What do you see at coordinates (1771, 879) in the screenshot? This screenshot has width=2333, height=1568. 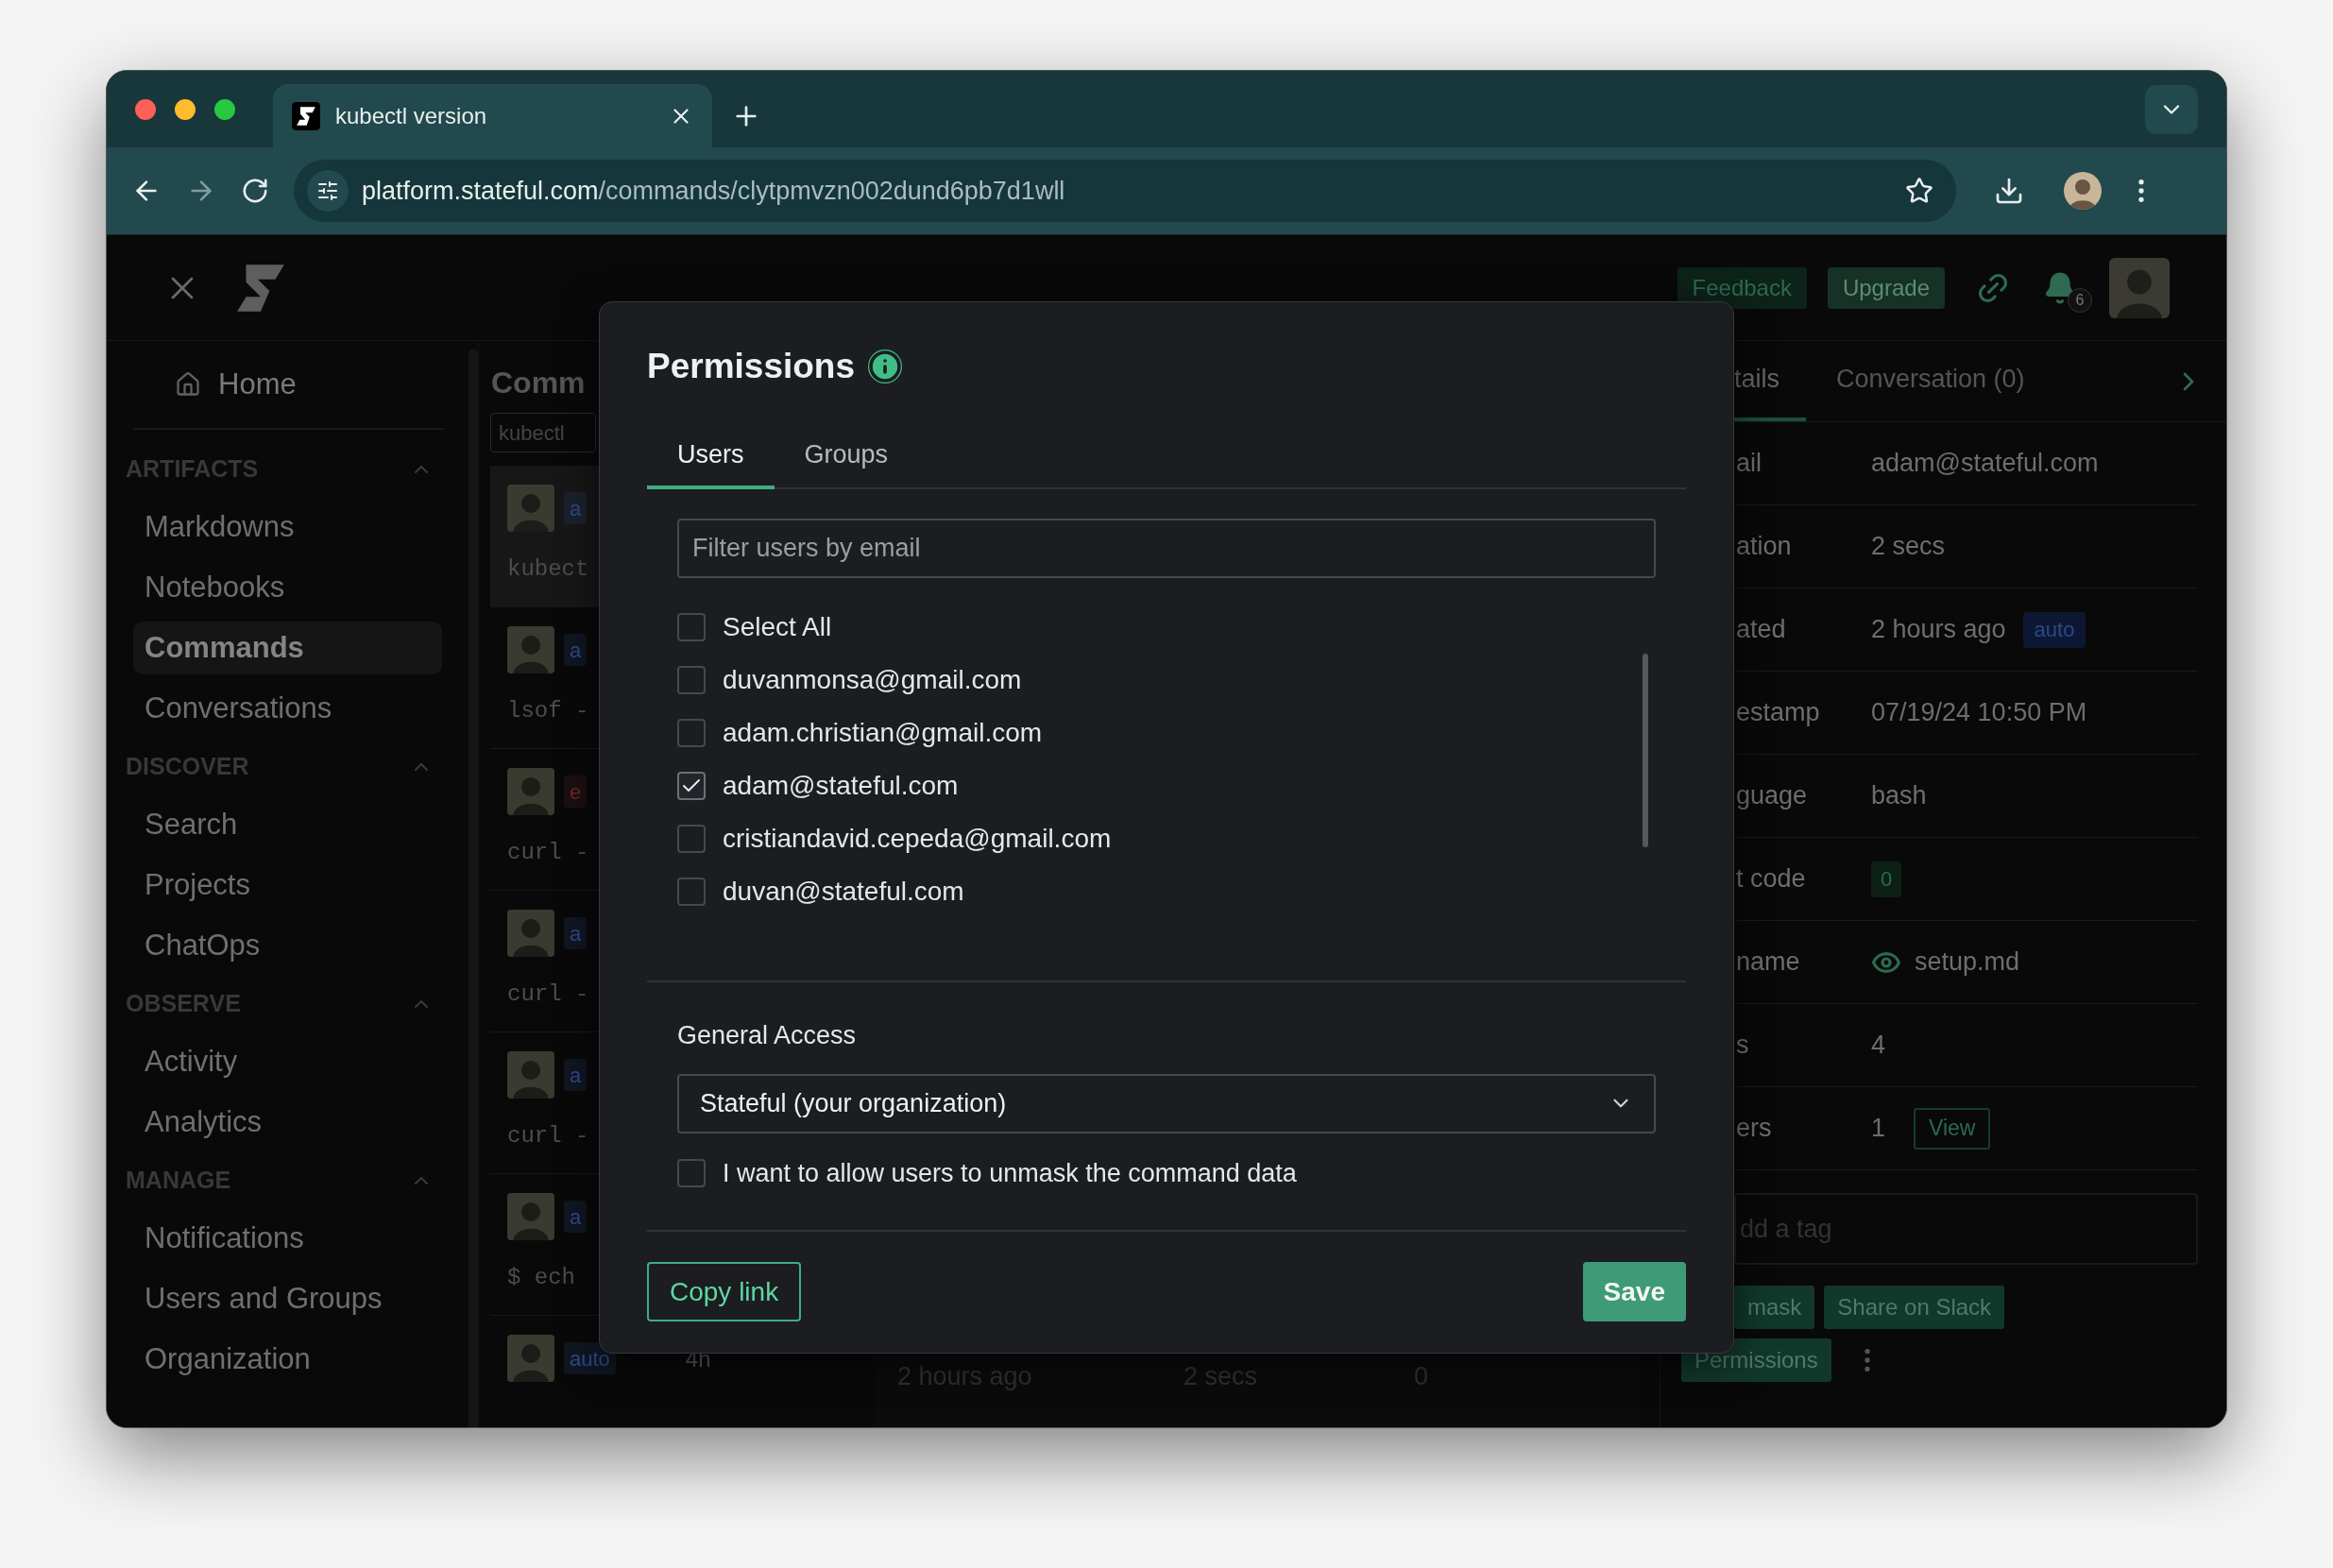 I see `field-label: t code` at bounding box center [1771, 879].